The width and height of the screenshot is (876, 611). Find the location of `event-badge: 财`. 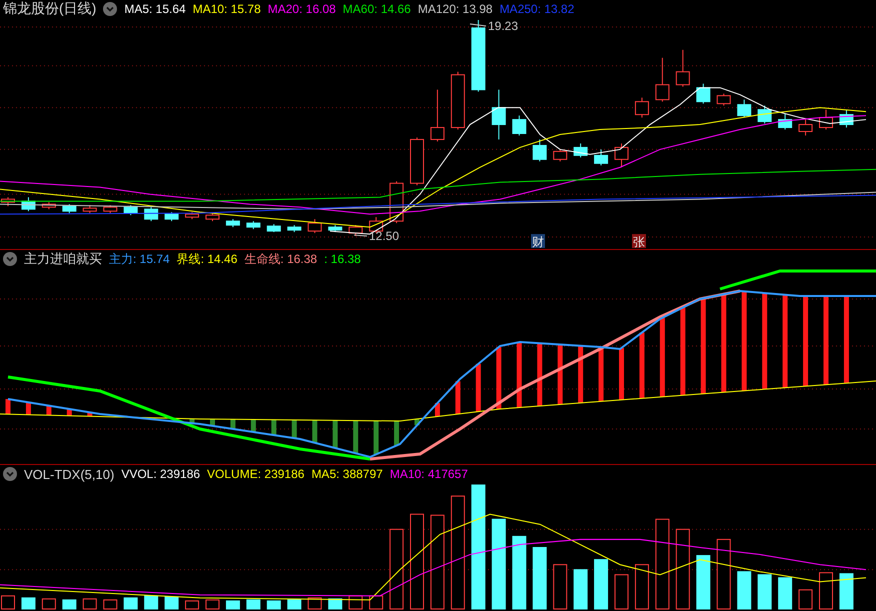

event-badge: 财 is located at coordinates (538, 241).